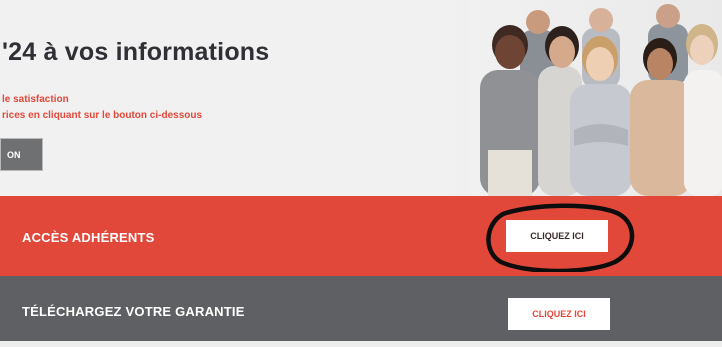 The image size is (722, 347). Describe the element at coordinates (35, 99) in the screenshot. I see `hero-subtitle-line-1: le satisfaction` at that location.